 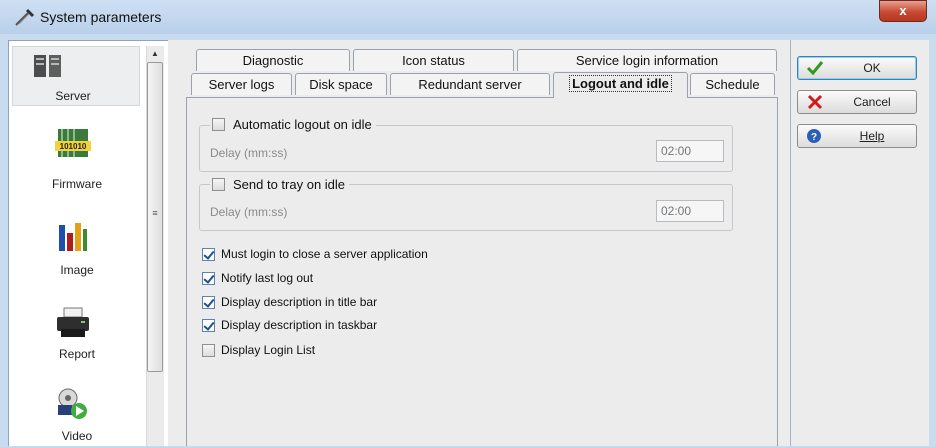 What do you see at coordinates (732, 84) in the screenshot?
I see `tab-schedule: Schedule` at bounding box center [732, 84].